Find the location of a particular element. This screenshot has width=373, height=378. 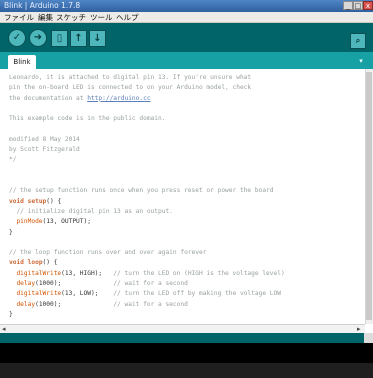

window-title: Blink | Arduino 1.7.8 is located at coordinates (42, 5).